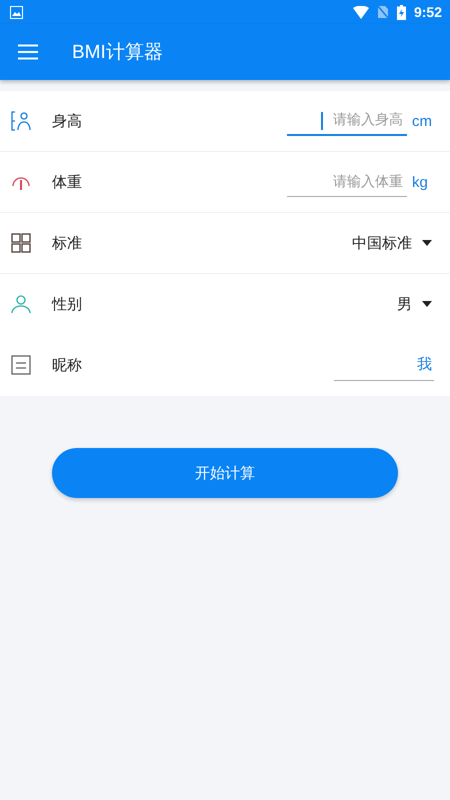  What do you see at coordinates (347, 182) in the screenshot?
I see `input-field: 请输入体重` at bounding box center [347, 182].